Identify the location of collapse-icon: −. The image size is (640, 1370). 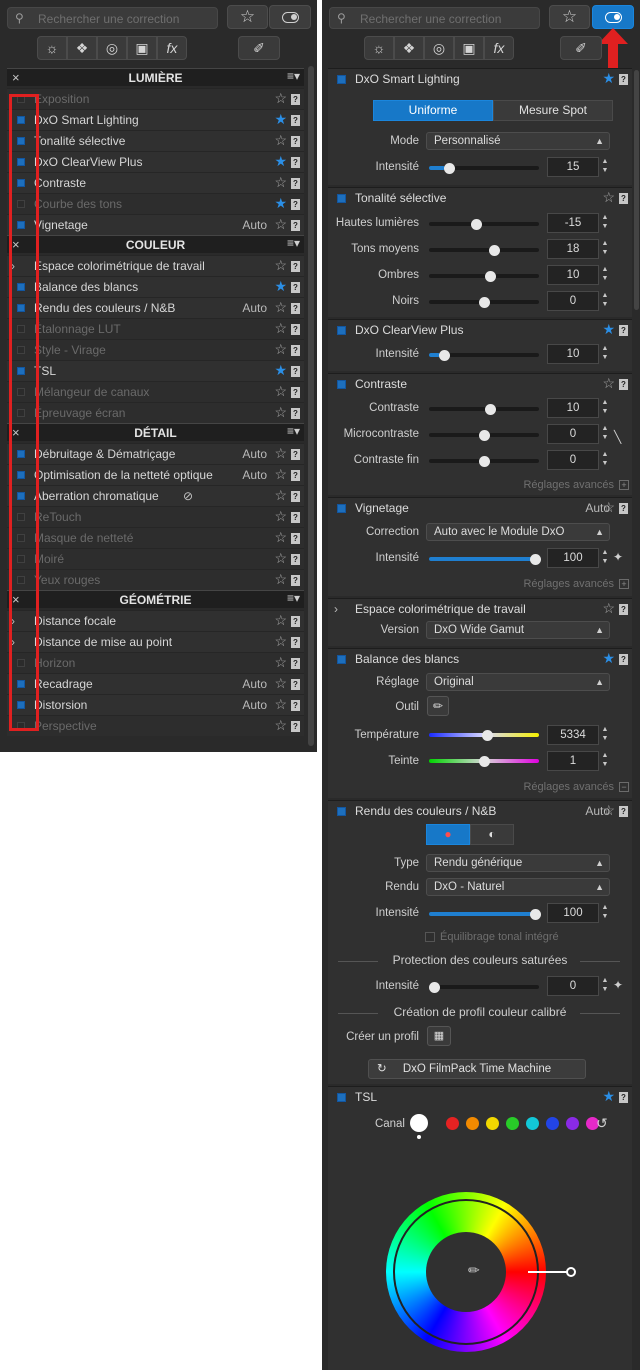
(624, 787).